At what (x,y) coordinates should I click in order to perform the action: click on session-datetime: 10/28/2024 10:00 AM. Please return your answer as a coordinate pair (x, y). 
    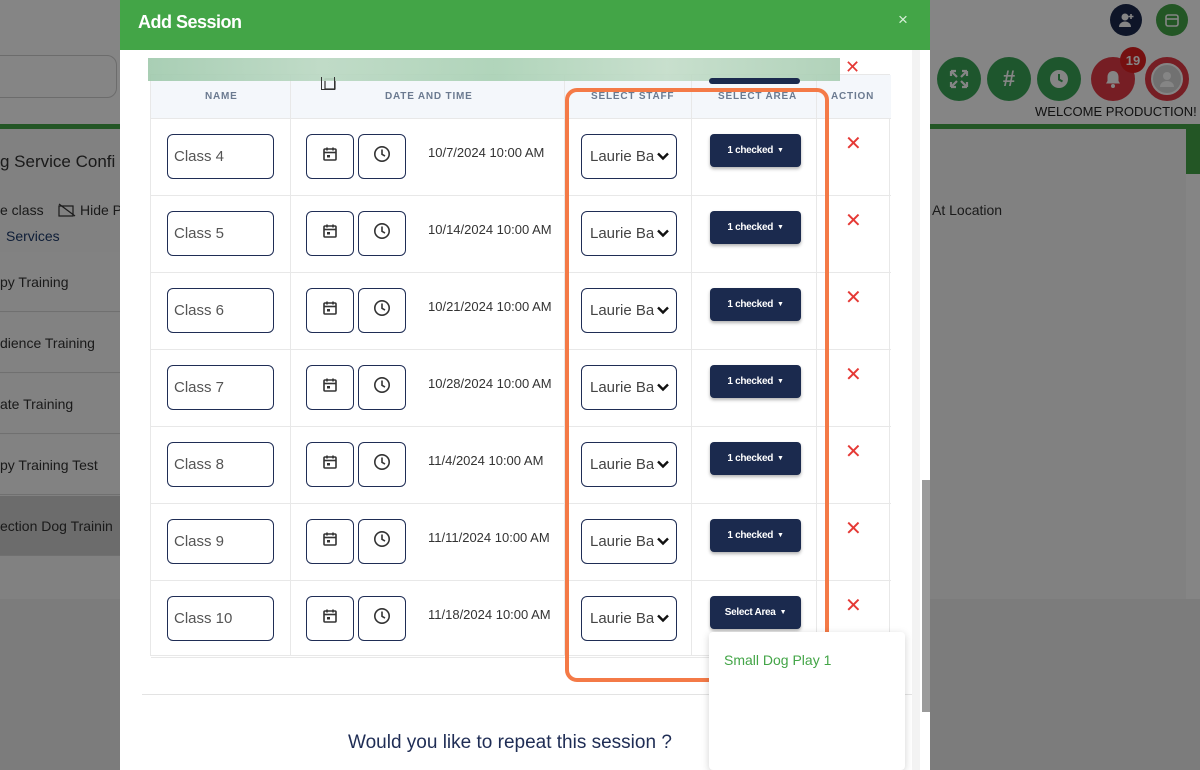
    Looking at the image, I should click on (490, 383).